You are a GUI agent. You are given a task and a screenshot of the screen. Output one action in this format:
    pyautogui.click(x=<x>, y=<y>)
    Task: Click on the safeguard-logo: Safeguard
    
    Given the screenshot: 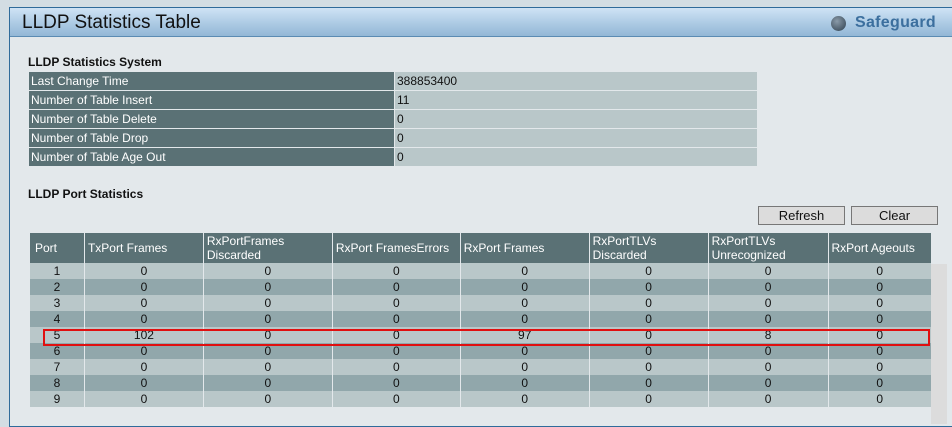 What is the action you would take?
    pyautogui.click(x=883, y=23)
    